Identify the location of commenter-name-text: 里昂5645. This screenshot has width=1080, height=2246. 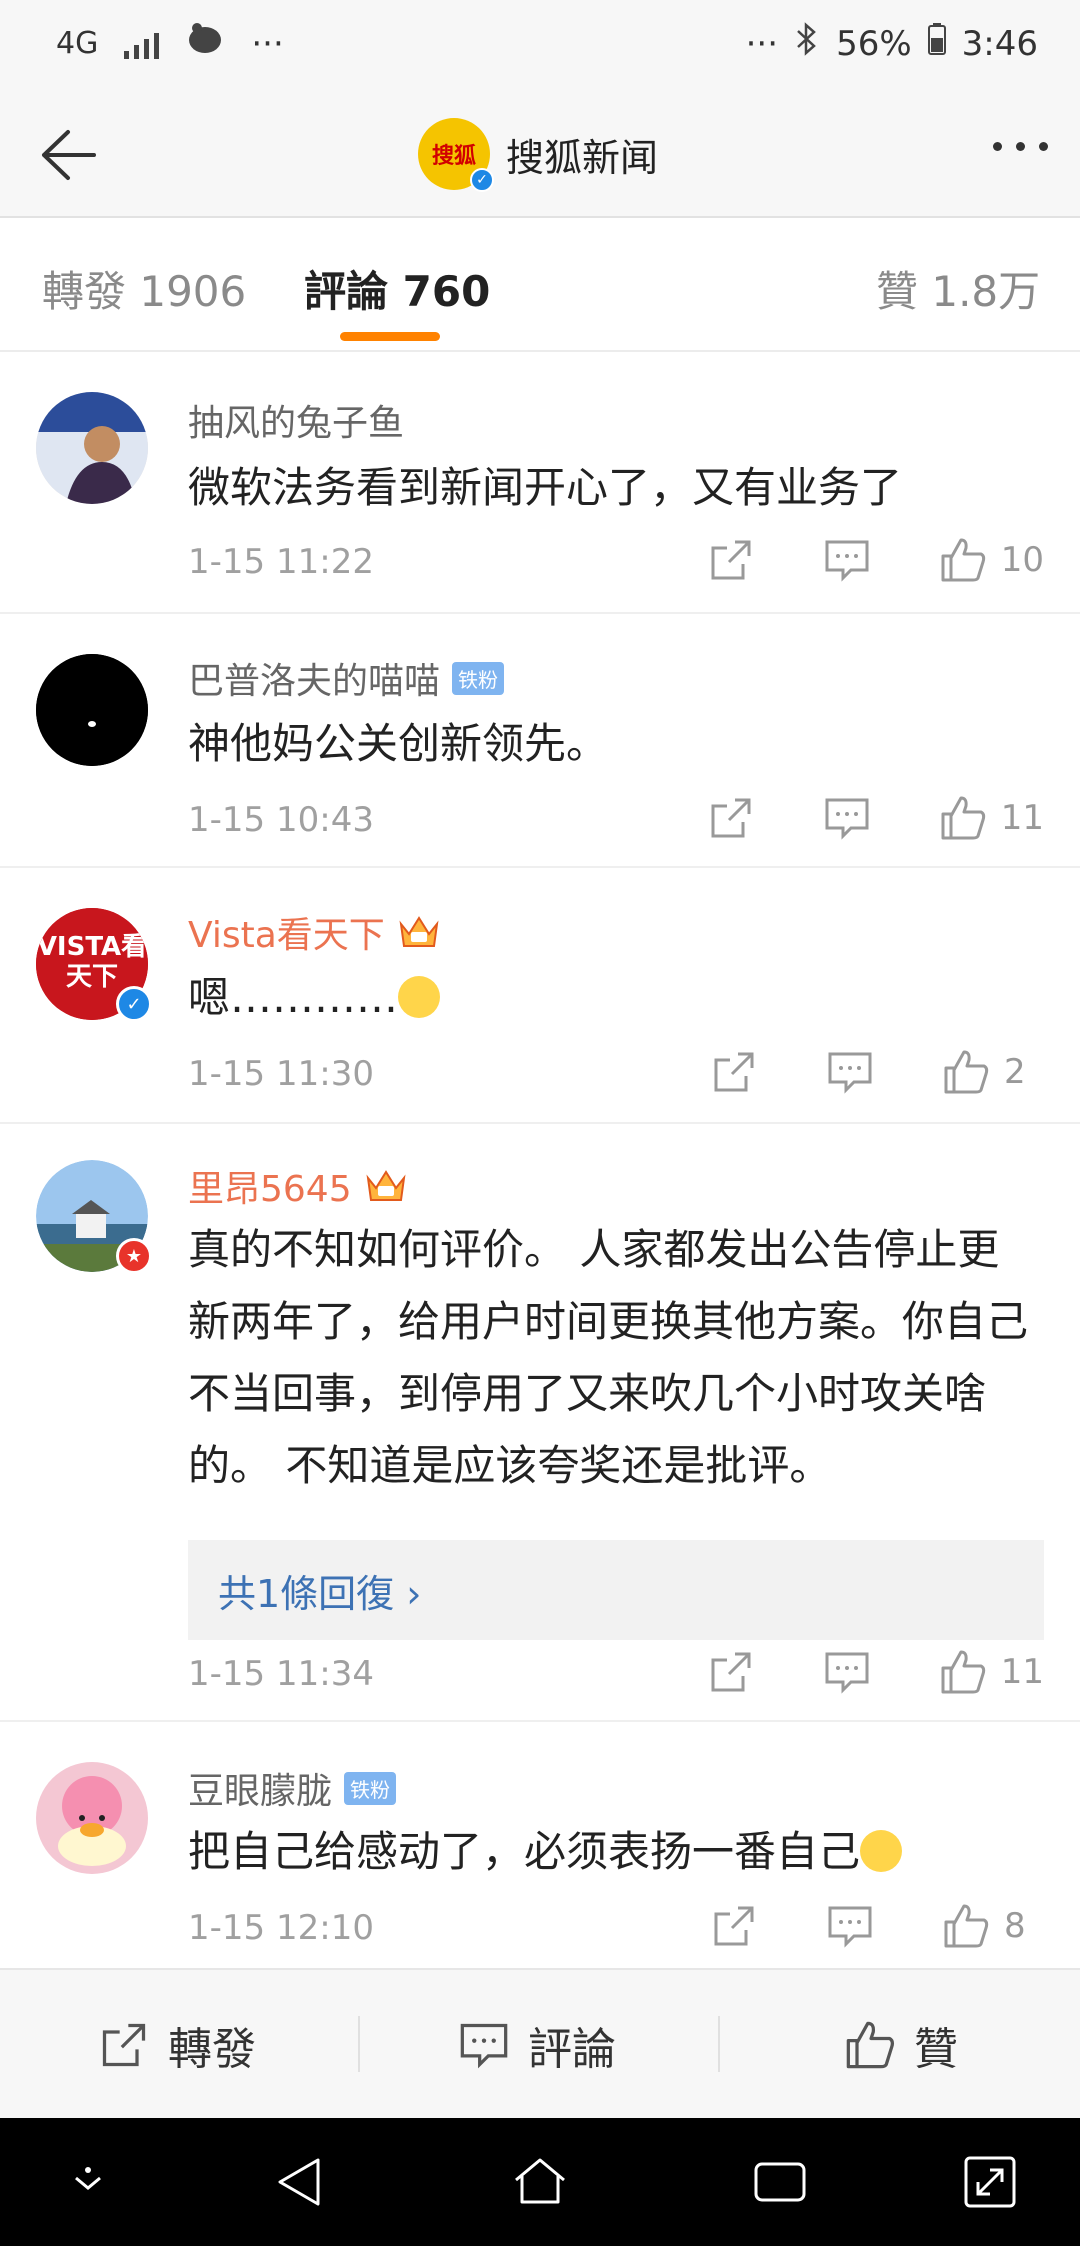
(270, 1189).